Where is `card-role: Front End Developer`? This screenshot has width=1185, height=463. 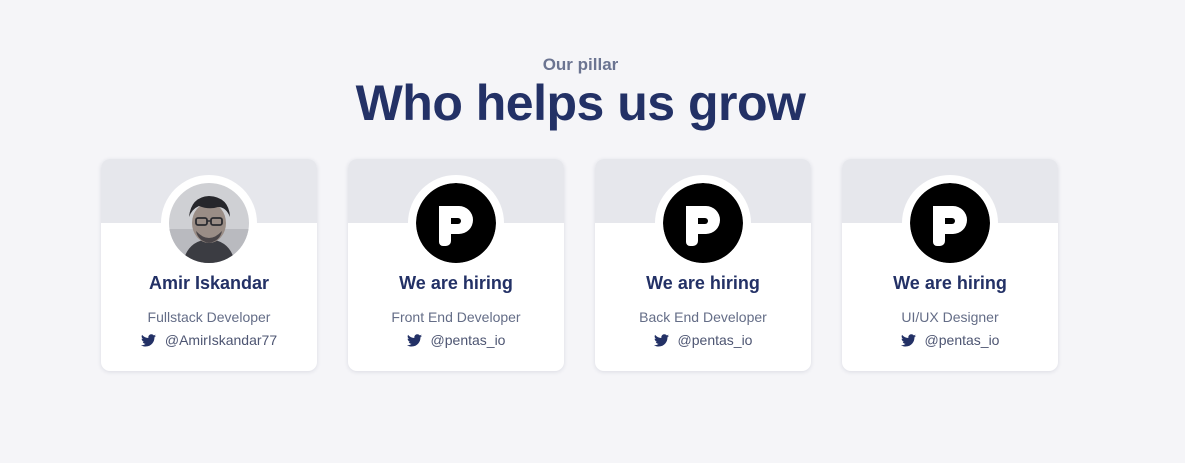
card-role: Front End Developer is located at coordinates (456, 317).